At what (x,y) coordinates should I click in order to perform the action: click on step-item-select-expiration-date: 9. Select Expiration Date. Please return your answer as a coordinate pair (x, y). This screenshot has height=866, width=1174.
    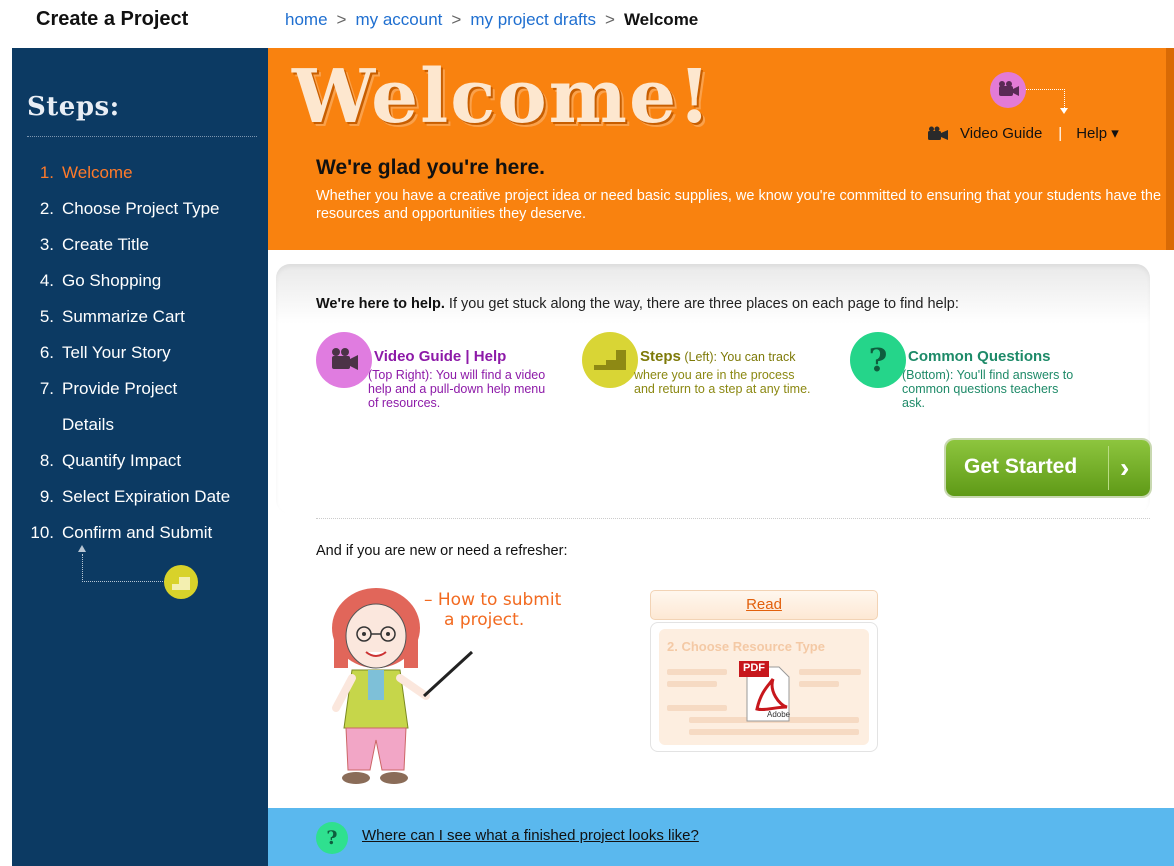
    Looking at the image, I should click on (137, 500).